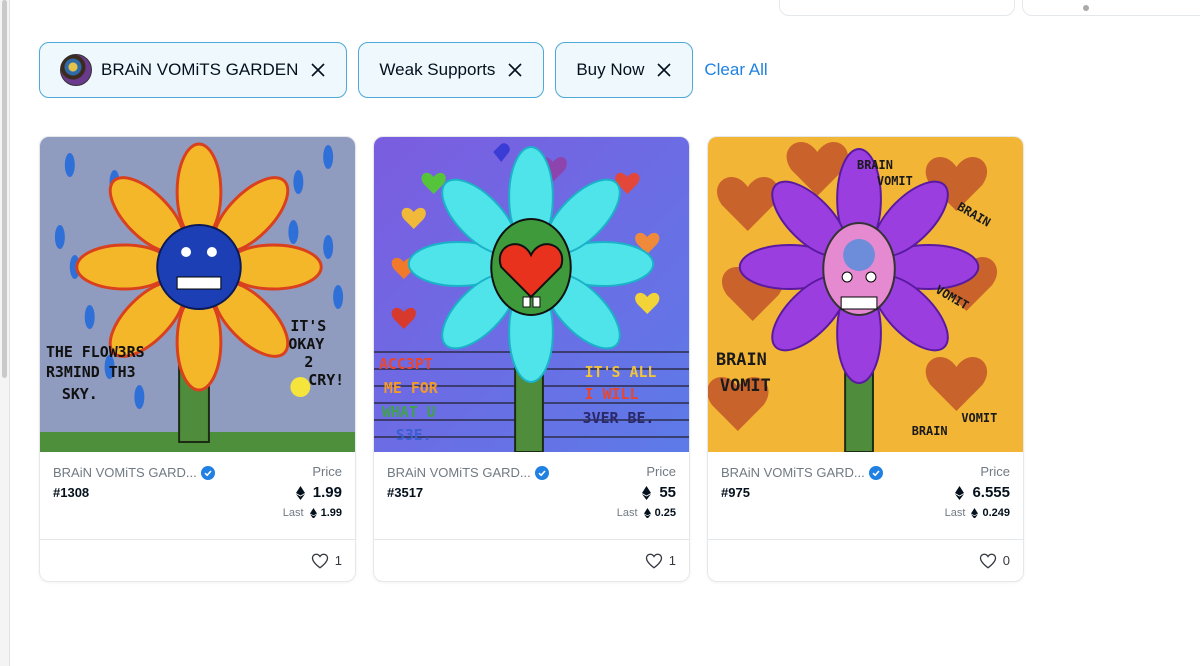 The height and width of the screenshot is (666, 1200). I want to click on filter-chip-label: BRAiN VOMiTS GARDEN, so click(200, 69).